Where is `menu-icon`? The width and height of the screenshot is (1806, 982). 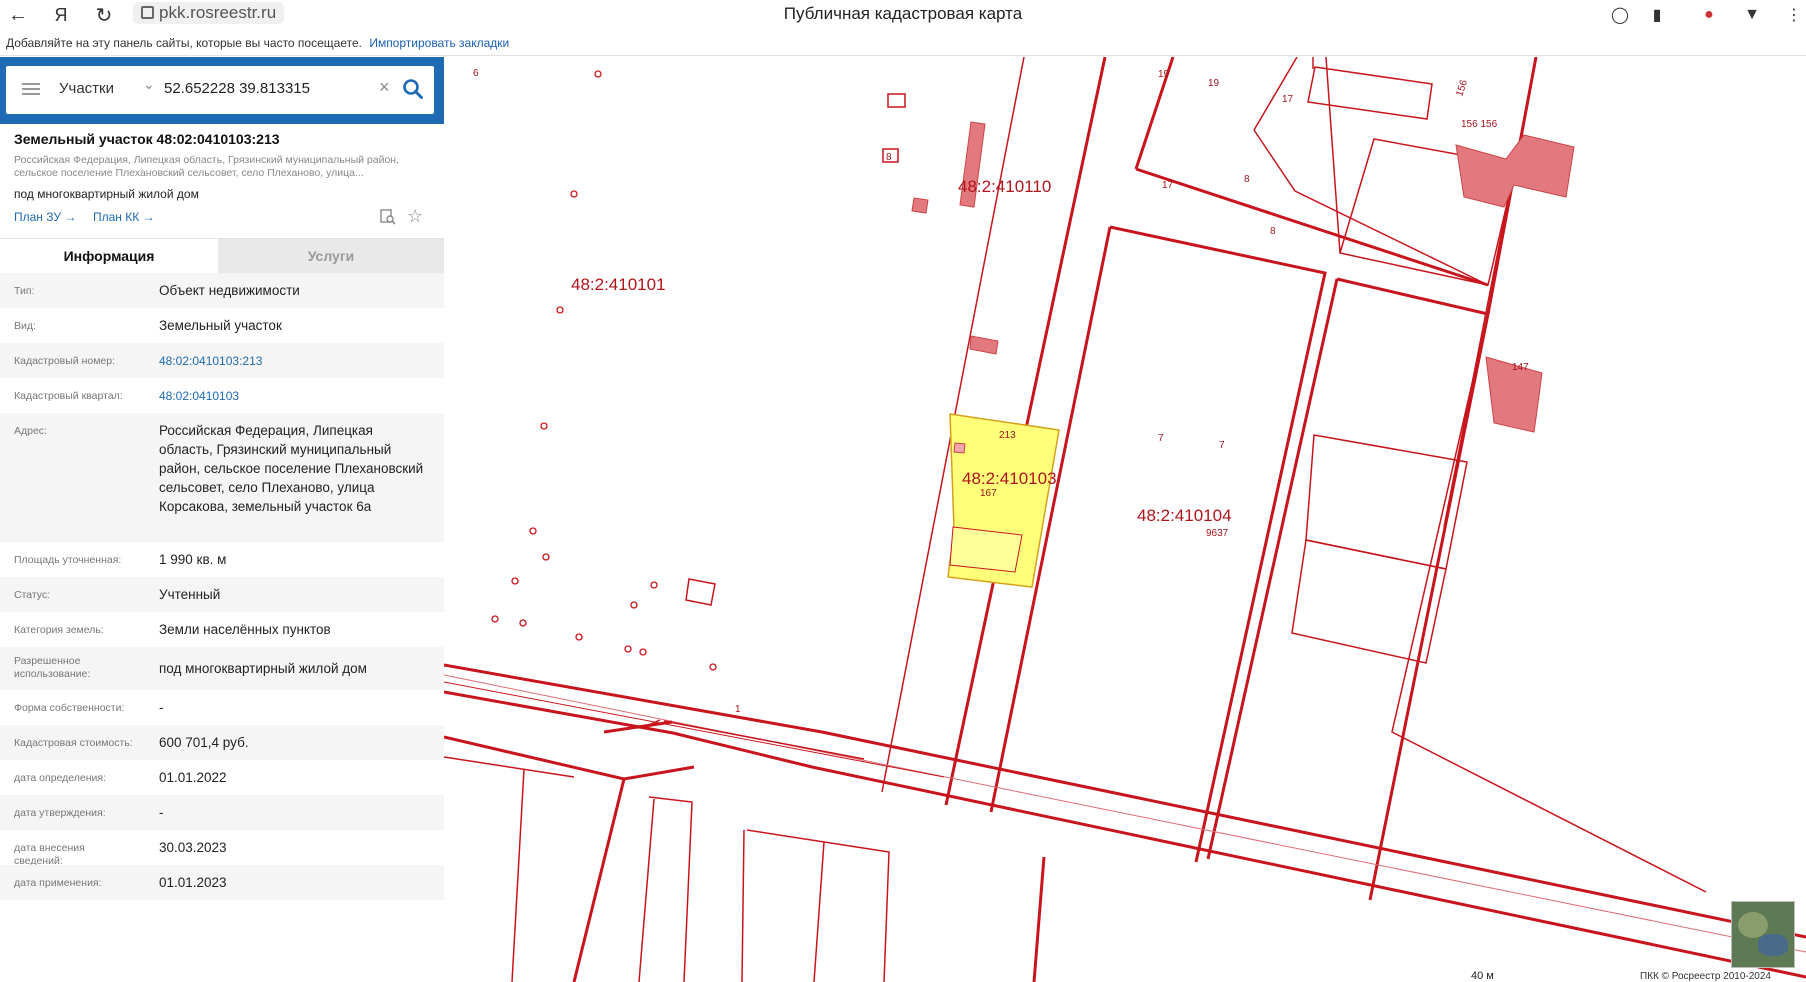
menu-icon is located at coordinates (31, 89).